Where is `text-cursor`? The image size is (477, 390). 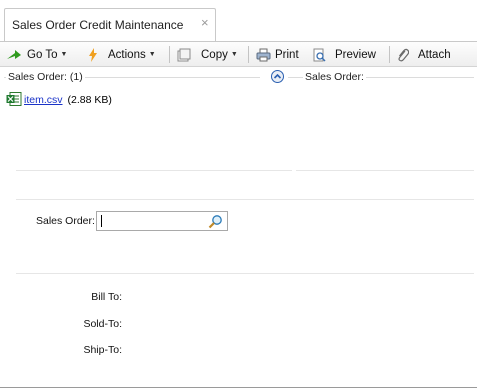
text-cursor is located at coordinates (101, 221).